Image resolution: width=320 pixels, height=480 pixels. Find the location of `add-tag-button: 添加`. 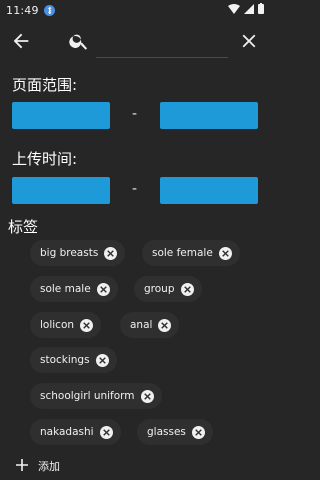

add-tag-button: 添加 is located at coordinates (38, 466).